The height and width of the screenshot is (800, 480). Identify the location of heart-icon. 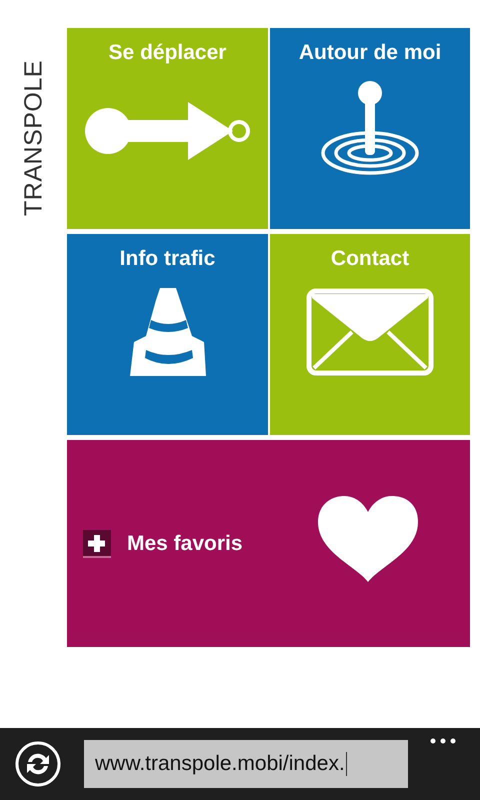
(368, 539).